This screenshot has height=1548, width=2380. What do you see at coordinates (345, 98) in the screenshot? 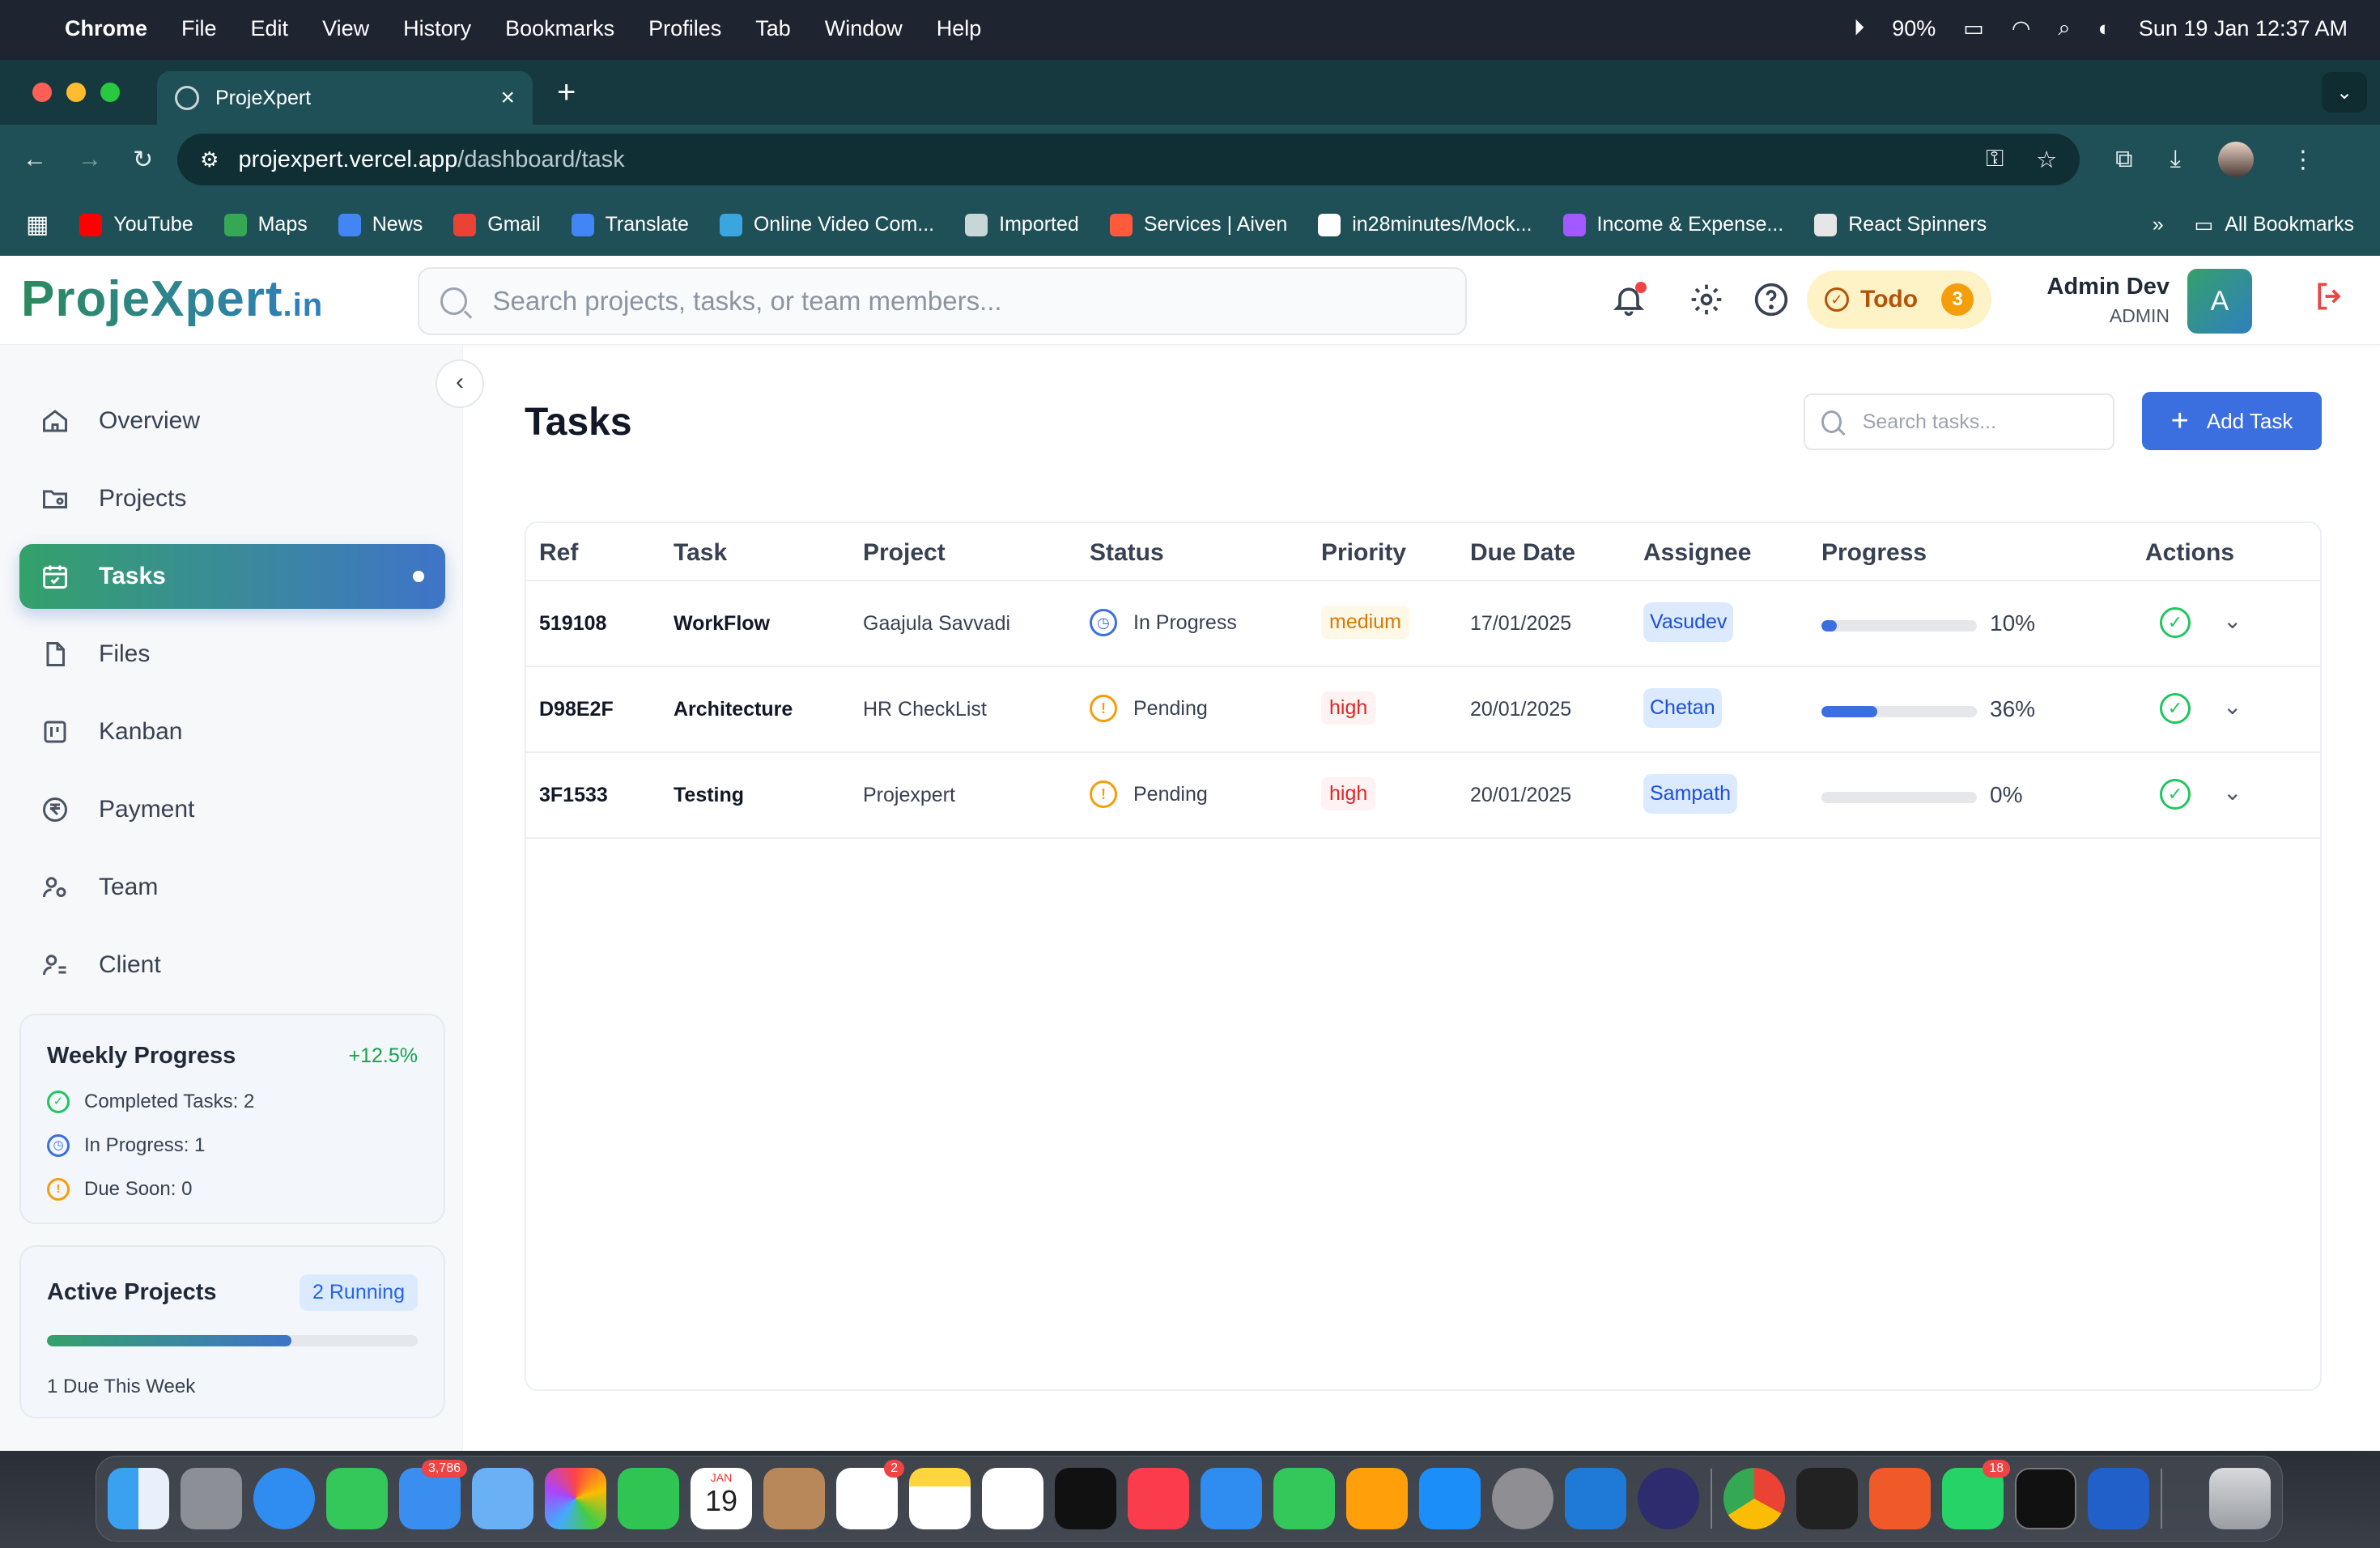
I see `browser-tab-active: ProjeXpert ×` at bounding box center [345, 98].